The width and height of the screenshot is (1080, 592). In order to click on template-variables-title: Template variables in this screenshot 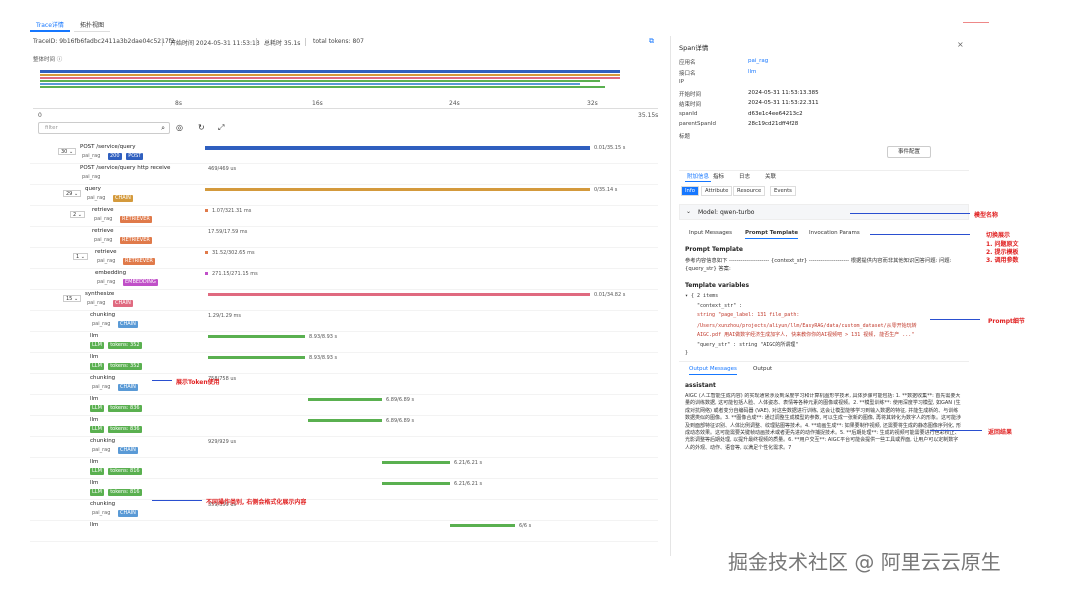, I will do `click(717, 285)`.